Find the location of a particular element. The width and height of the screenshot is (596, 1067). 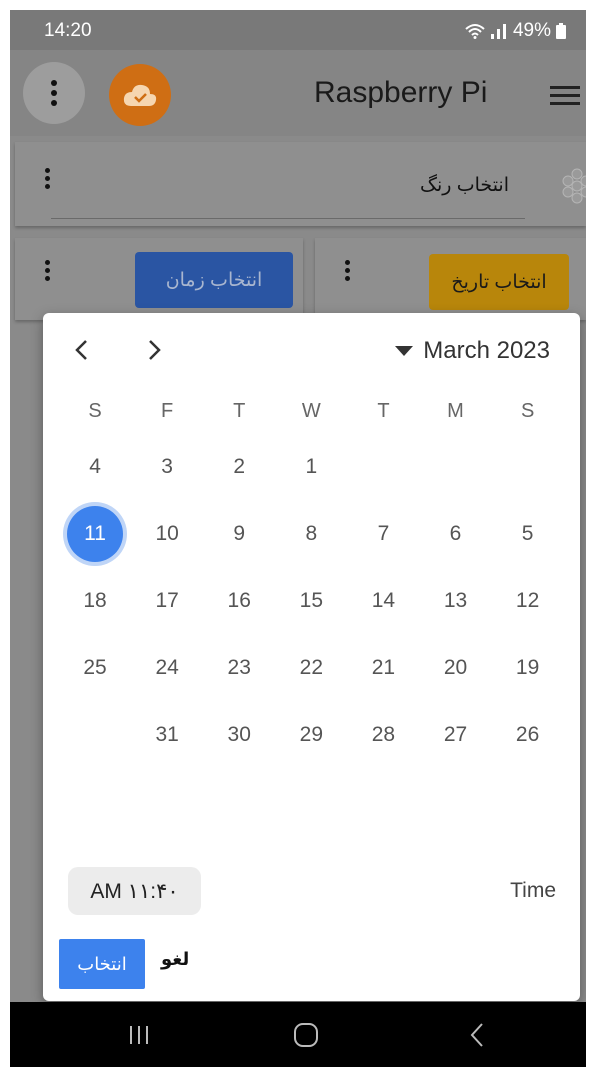

calendar-day-number: 26 is located at coordinates (527, 734).